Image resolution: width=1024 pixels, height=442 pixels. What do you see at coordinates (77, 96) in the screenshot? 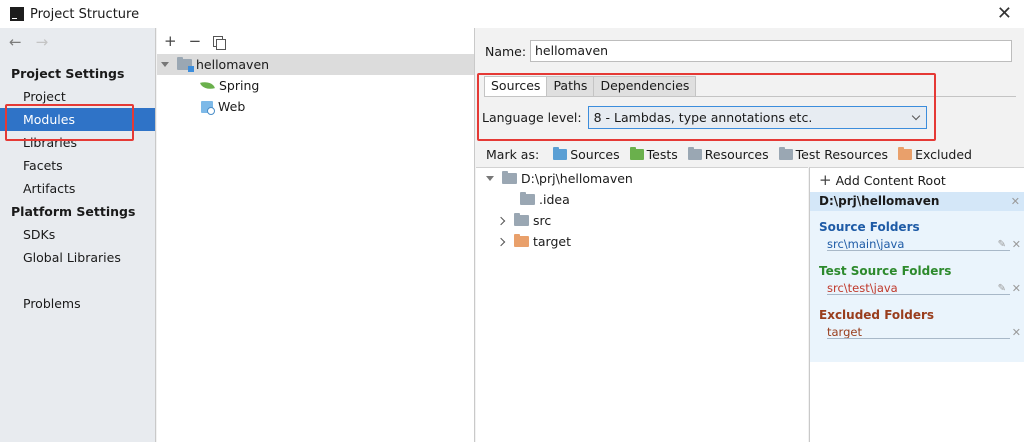
I see `sidebar-item-project: Project` at bounding box center [77, 96].